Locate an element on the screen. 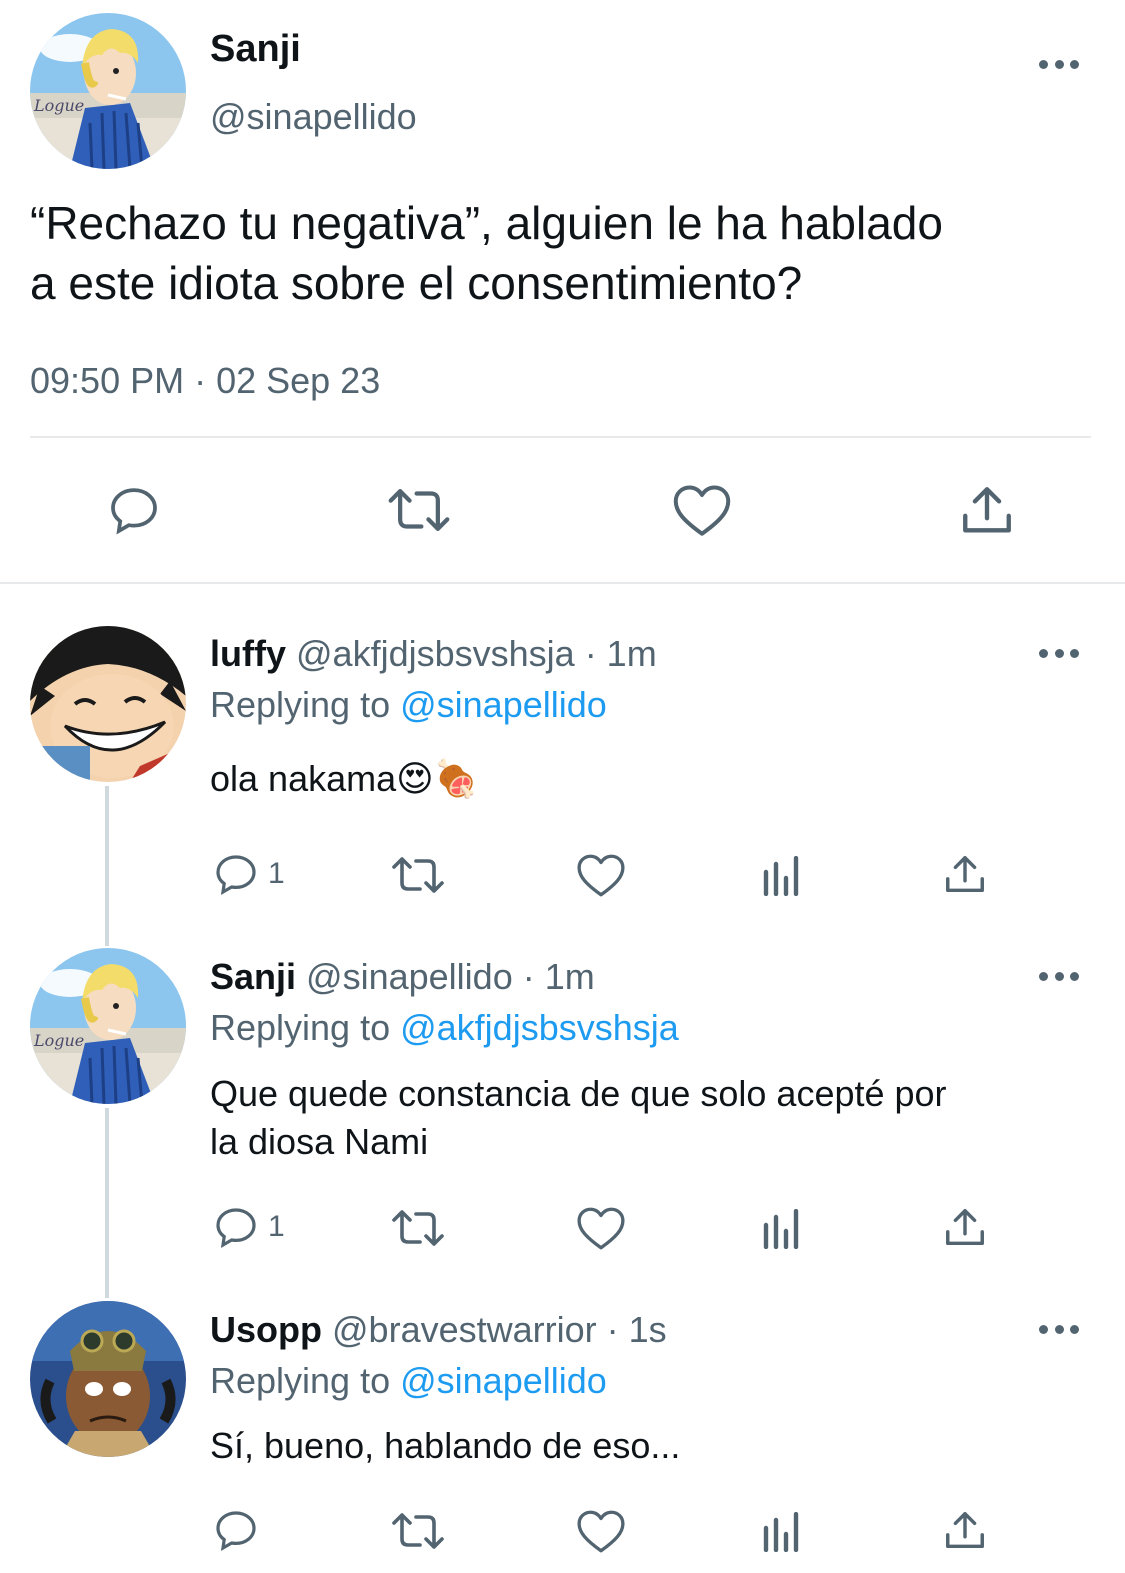 This screenshot has width=1125, height=1573. reply-text: ola nakama😍🍖 is located at coordinates (344, 778).